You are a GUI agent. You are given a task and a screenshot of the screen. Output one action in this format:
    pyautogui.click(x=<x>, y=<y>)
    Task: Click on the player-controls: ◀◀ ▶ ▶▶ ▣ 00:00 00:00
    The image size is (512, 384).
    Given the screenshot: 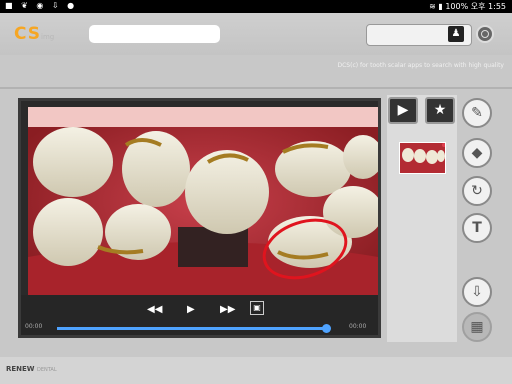 What is the action you would take?
    pyautogui.click(x=199, y=315)
    